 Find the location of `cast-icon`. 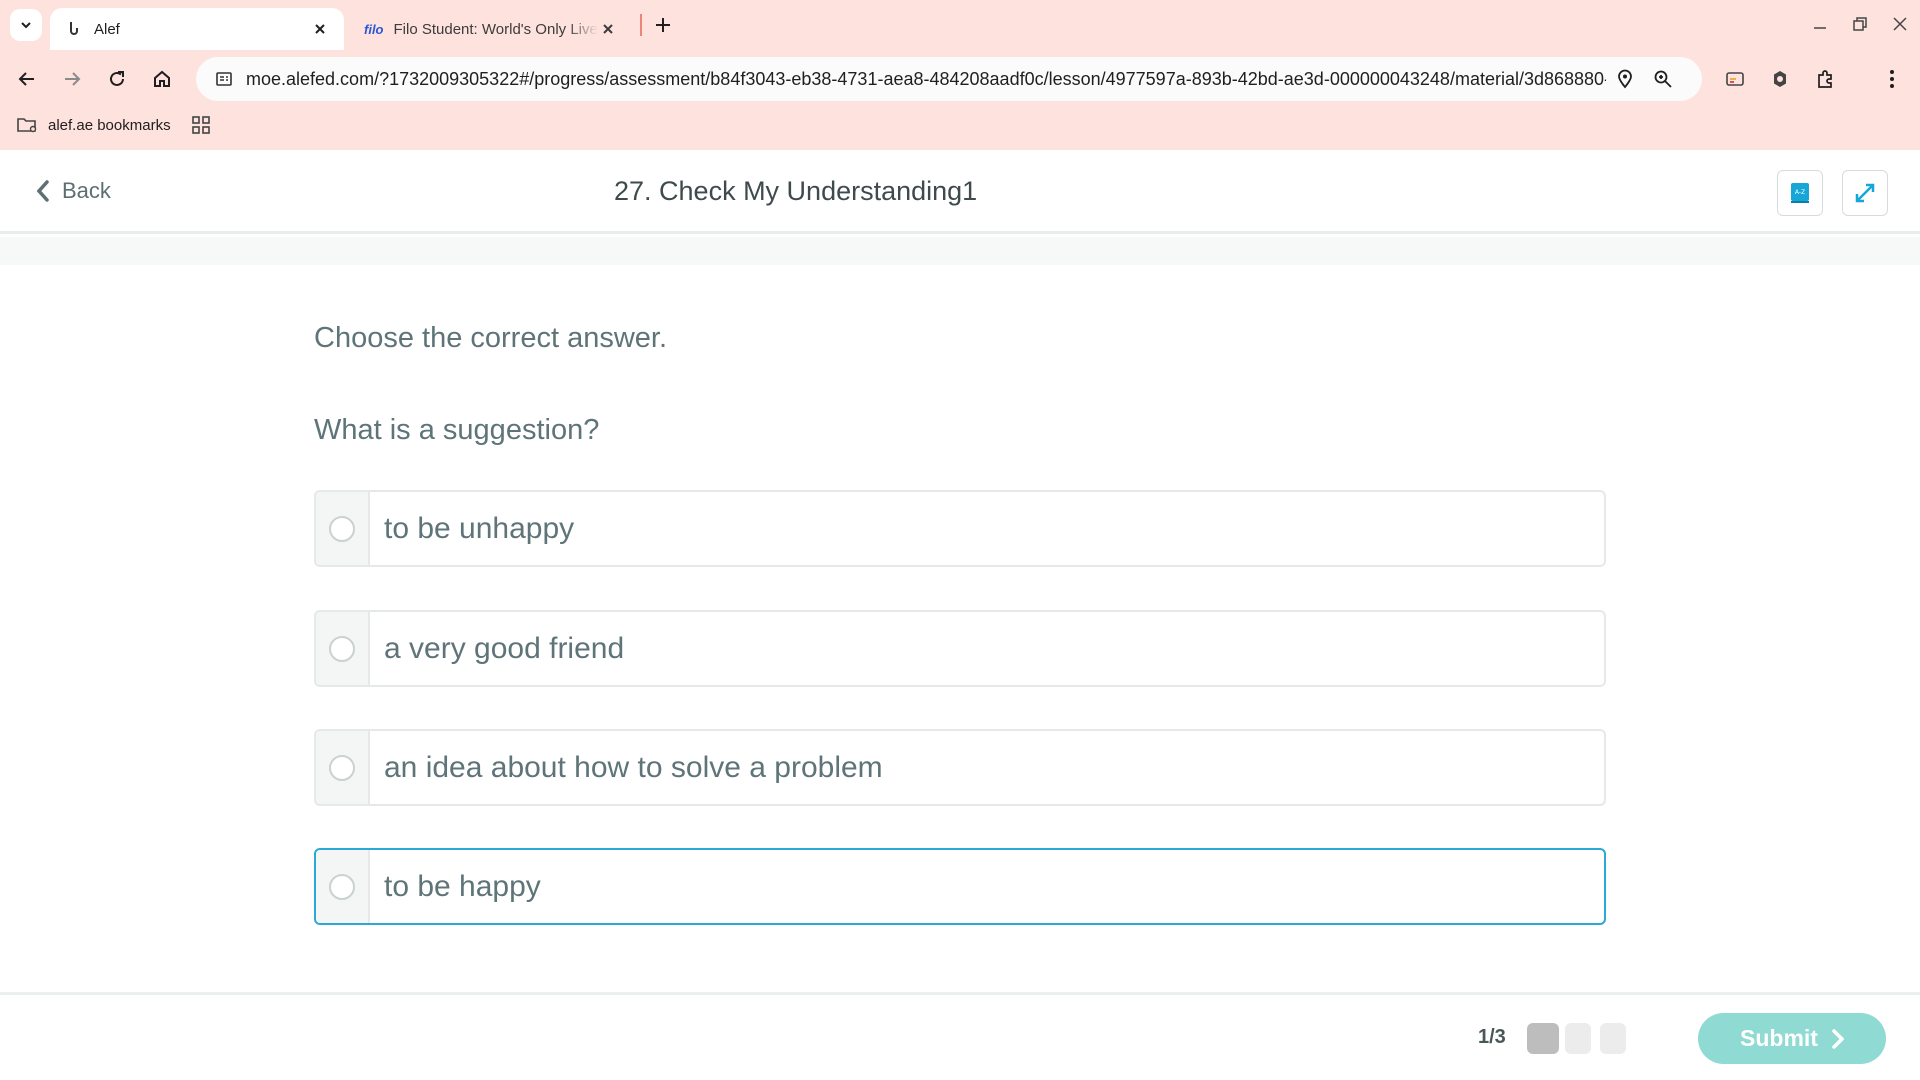

cast-icon is located at coordinates (1735, 79).